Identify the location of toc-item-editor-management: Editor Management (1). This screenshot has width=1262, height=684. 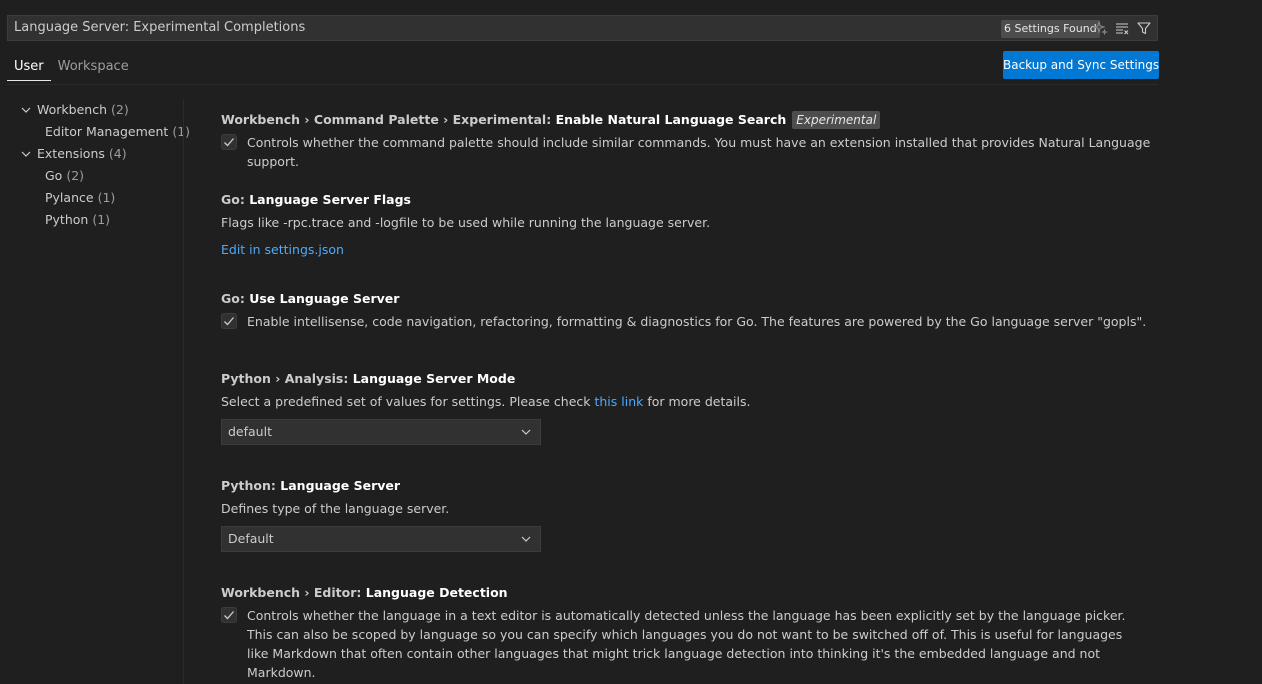
(95, 132).